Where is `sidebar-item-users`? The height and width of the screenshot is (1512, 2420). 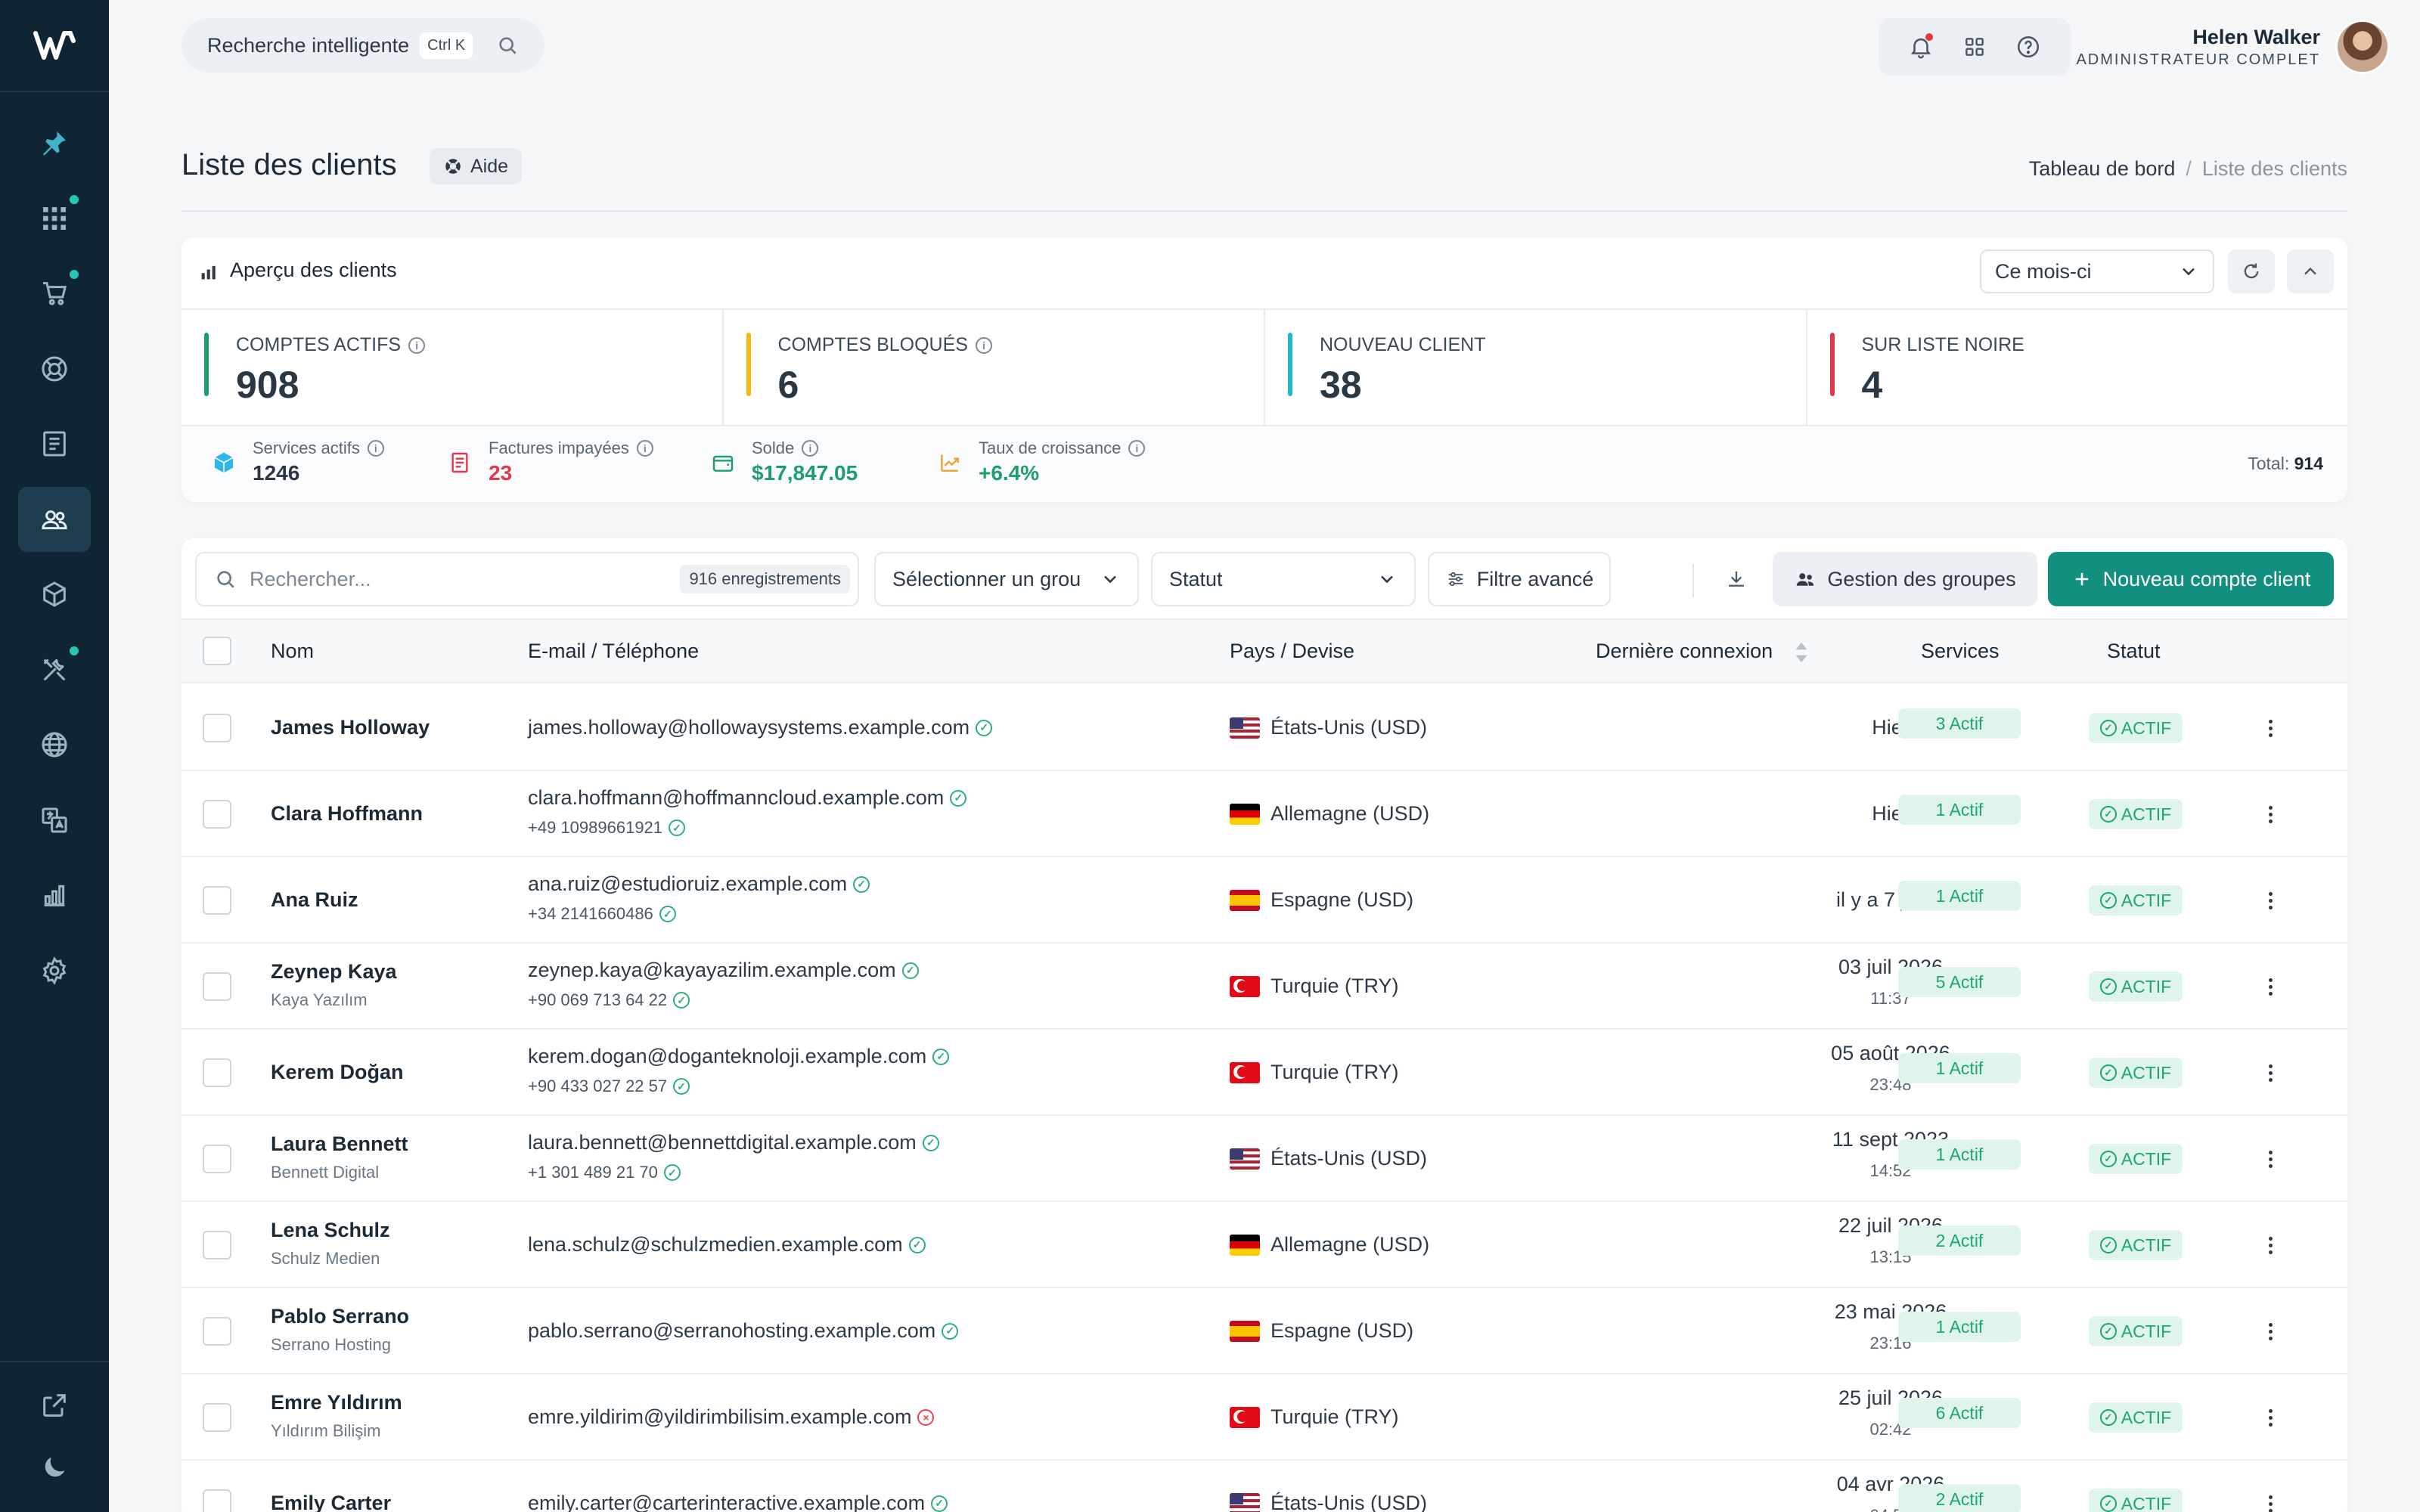 sidebar-item-users is located at coordinates (54, 519).